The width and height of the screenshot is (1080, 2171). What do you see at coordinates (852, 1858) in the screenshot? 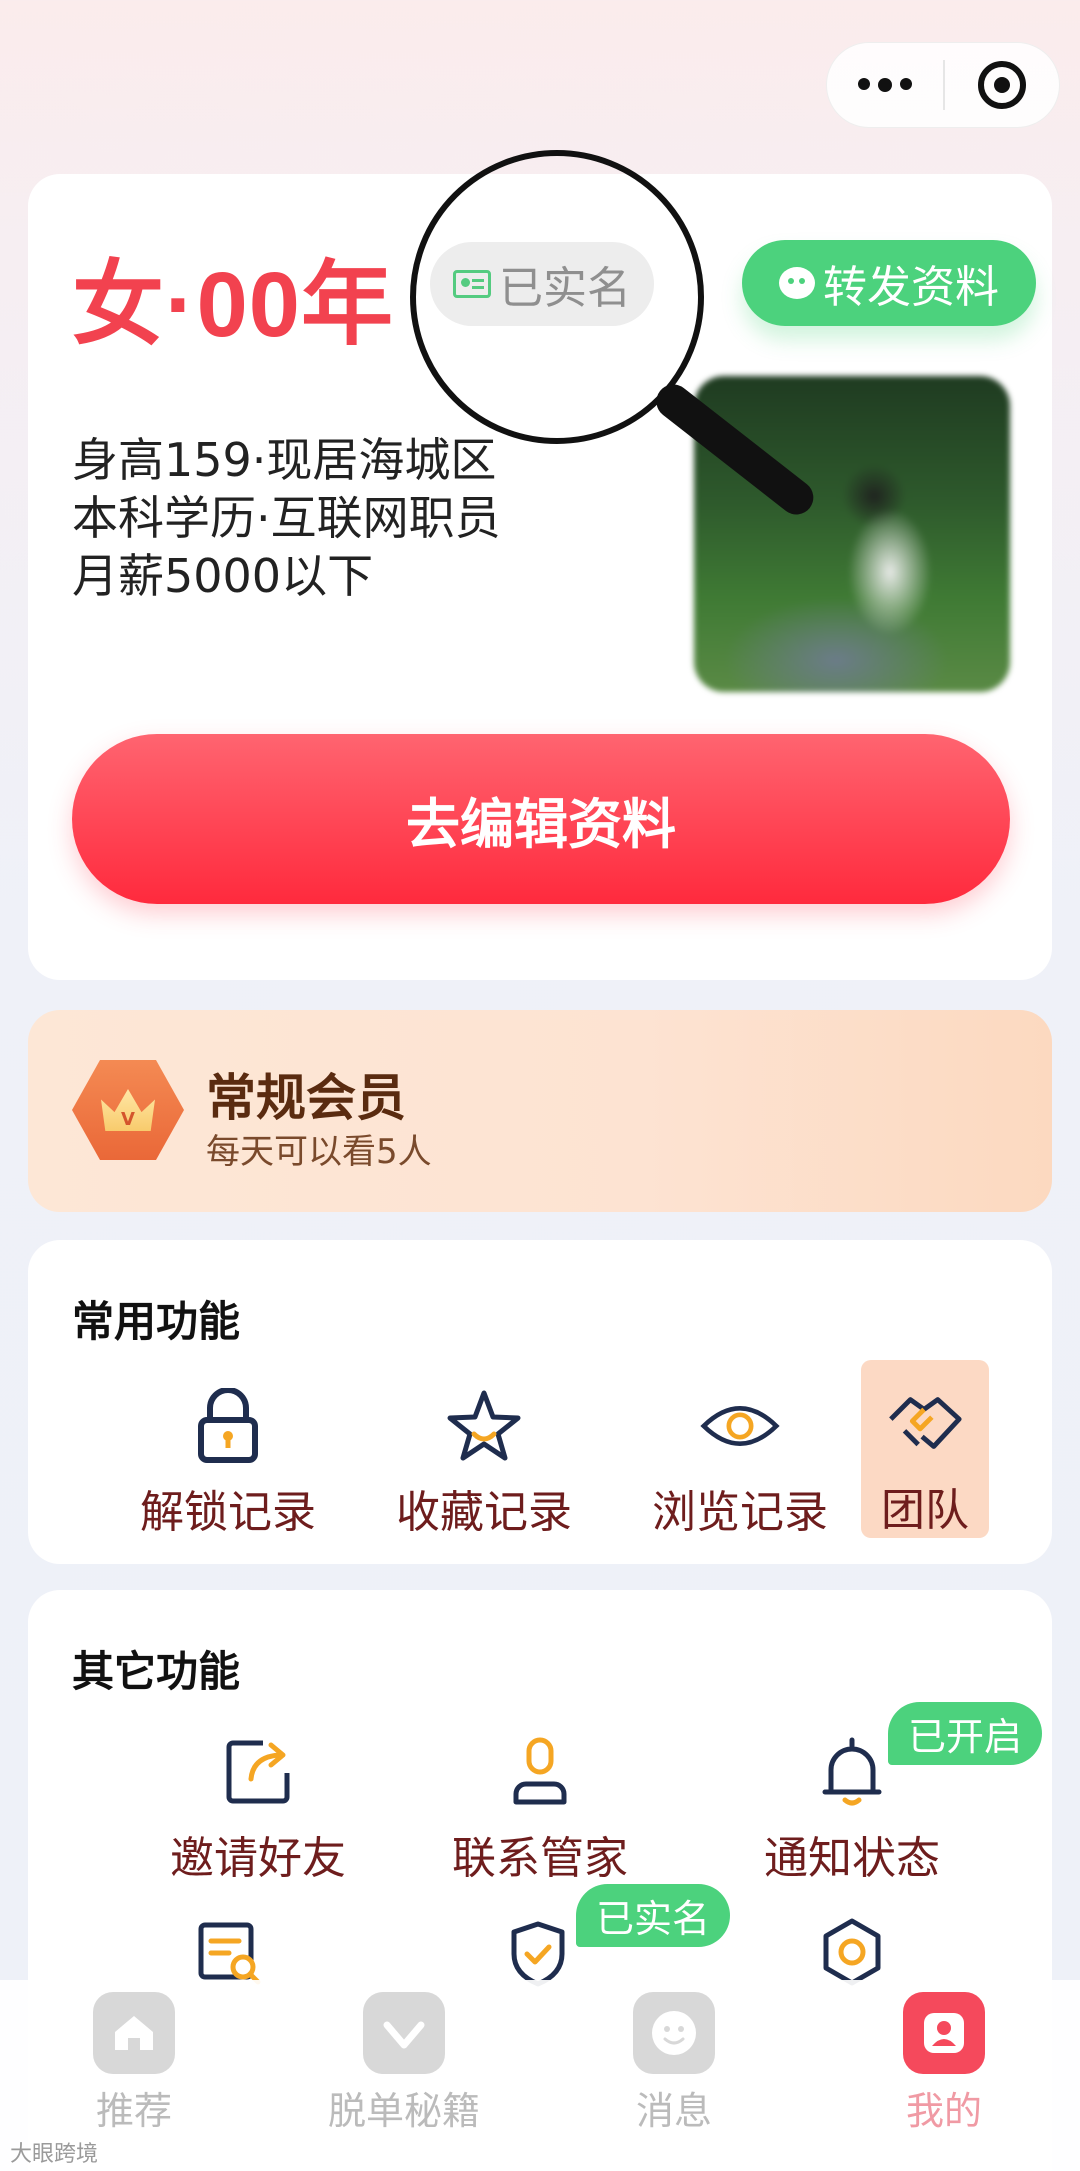
I see `function-label: 通知状态` at bounding box center [852, 1858].